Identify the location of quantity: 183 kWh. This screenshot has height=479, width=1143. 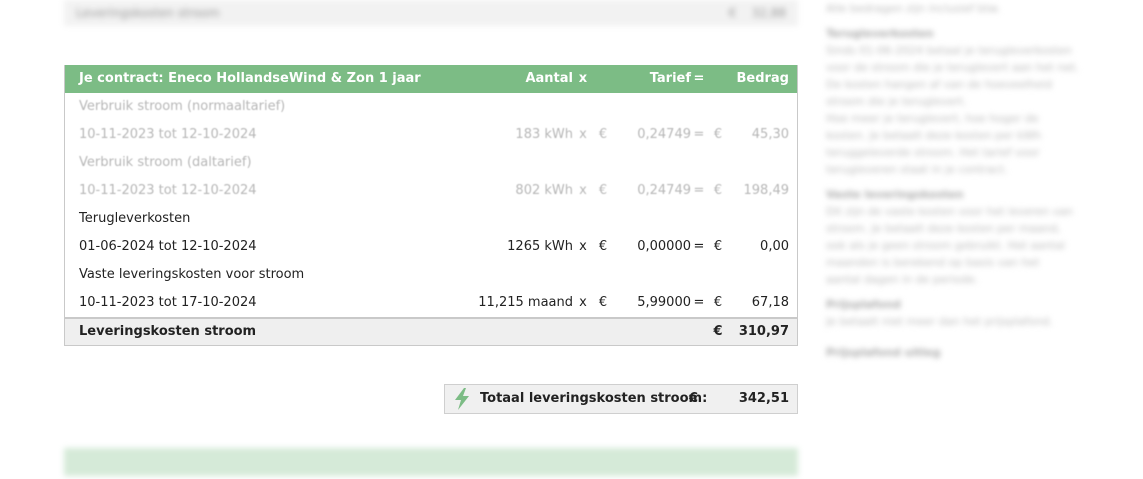
(544, 134).